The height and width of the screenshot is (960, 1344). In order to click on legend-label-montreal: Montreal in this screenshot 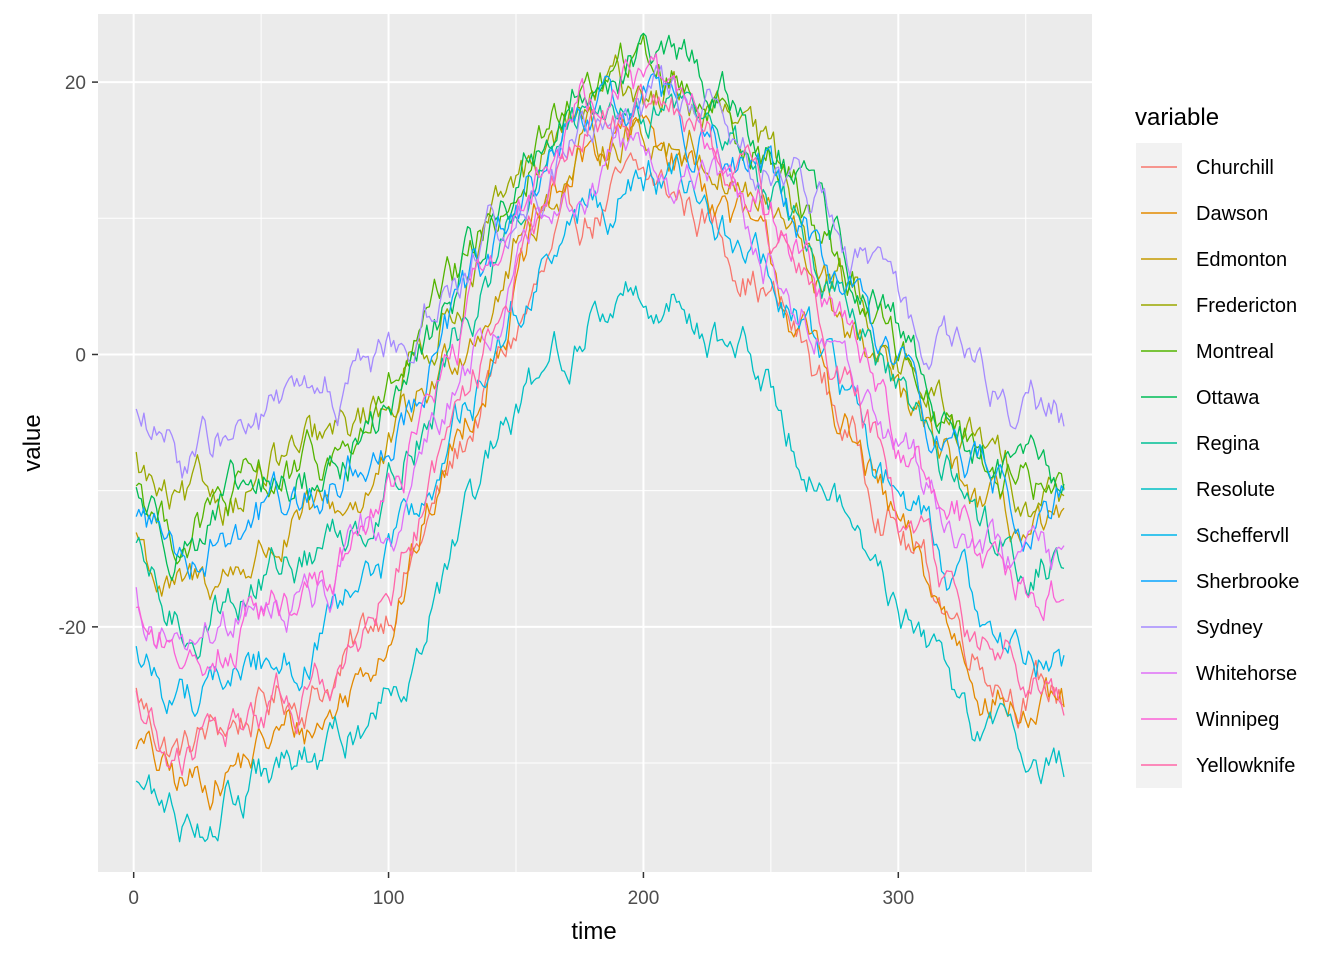, I will do `click(1235, 352)`.